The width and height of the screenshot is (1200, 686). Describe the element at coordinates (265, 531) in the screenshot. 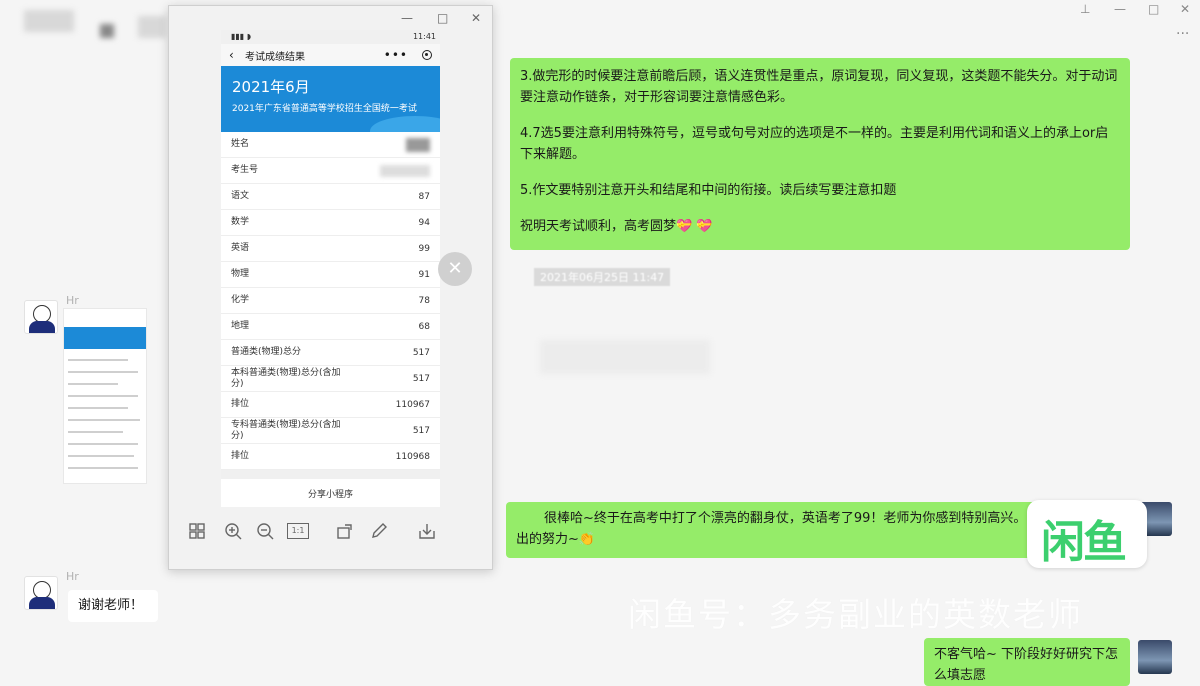

I see `zoom-out-icon` at that location.